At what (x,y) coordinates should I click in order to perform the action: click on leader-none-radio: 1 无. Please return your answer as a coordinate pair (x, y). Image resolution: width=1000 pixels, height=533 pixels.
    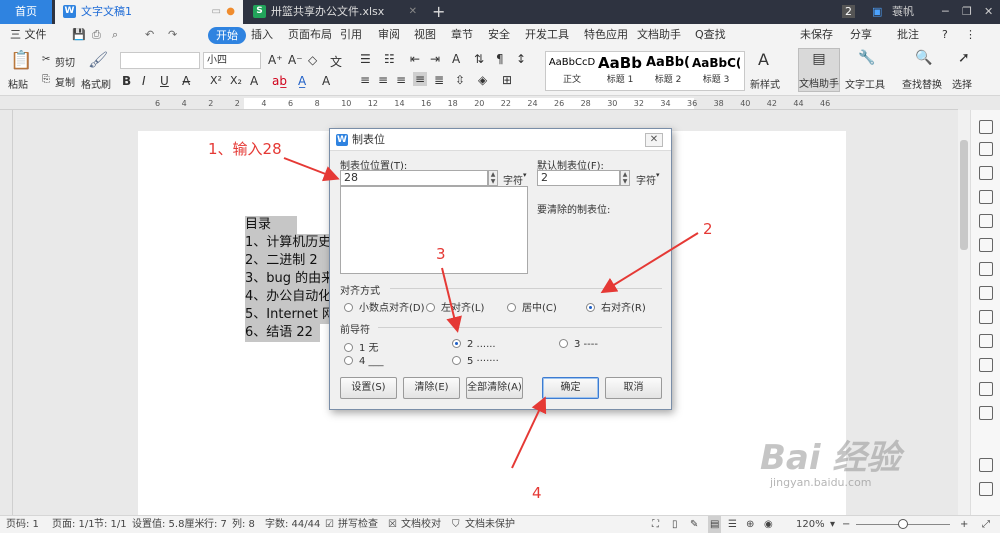
    Looking at the image, I should click on (361, 346).